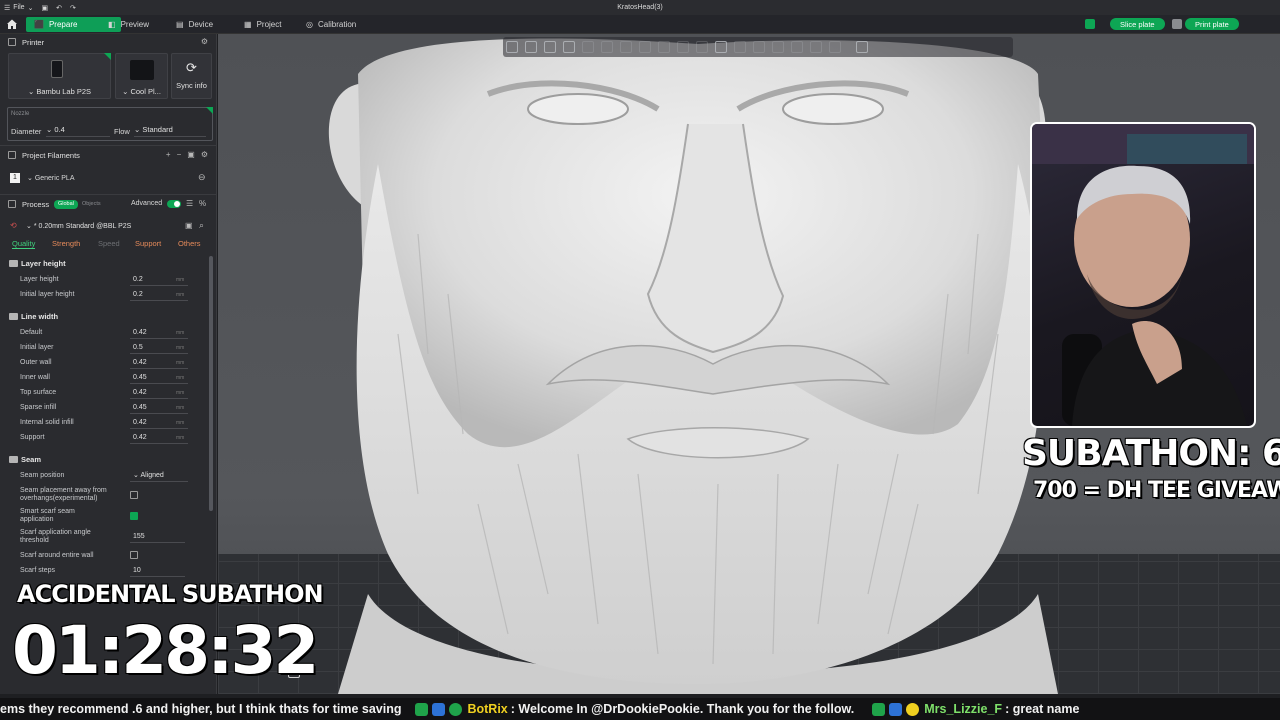 This screenshot has height=720, width=1280. Describe the element at coordinates (531, 47) in the screenshot. I see `arrange-grid-icon` at that location.